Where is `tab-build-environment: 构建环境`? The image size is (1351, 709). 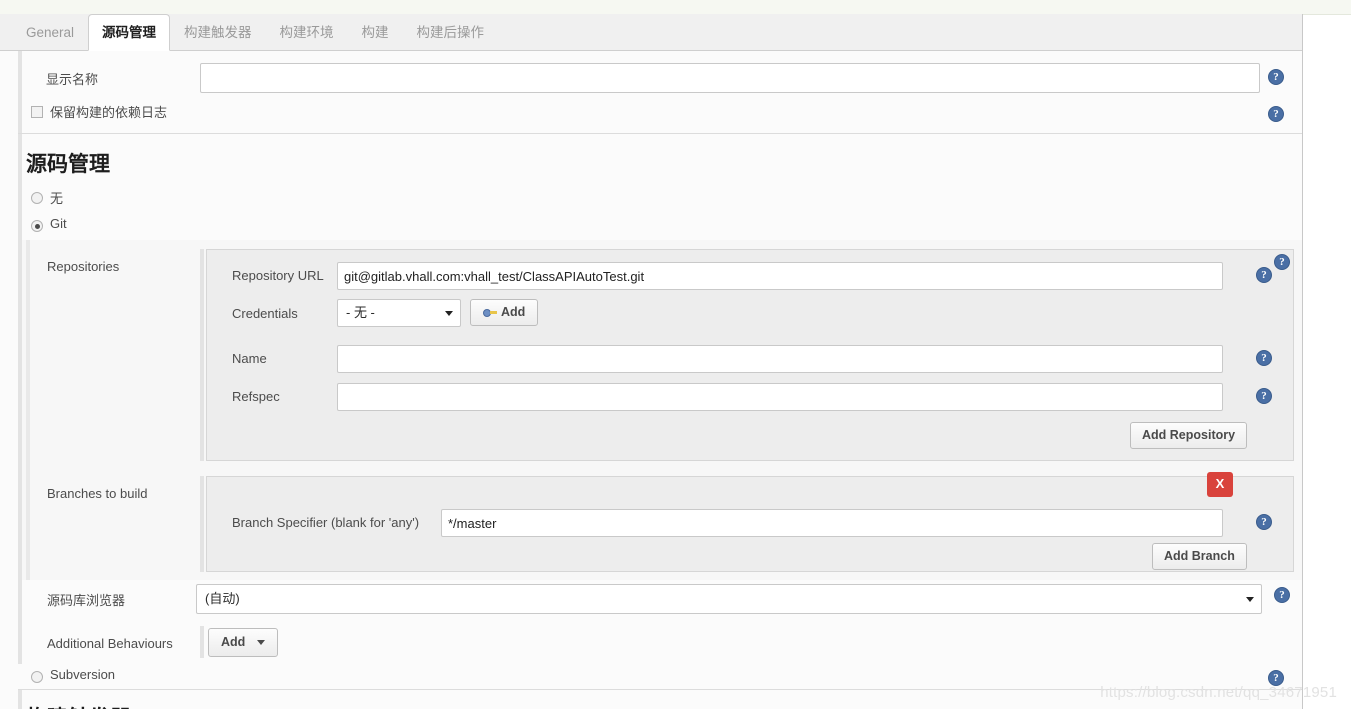
tab-build-environment: 构建环境 is located at coordinates (307, 32).